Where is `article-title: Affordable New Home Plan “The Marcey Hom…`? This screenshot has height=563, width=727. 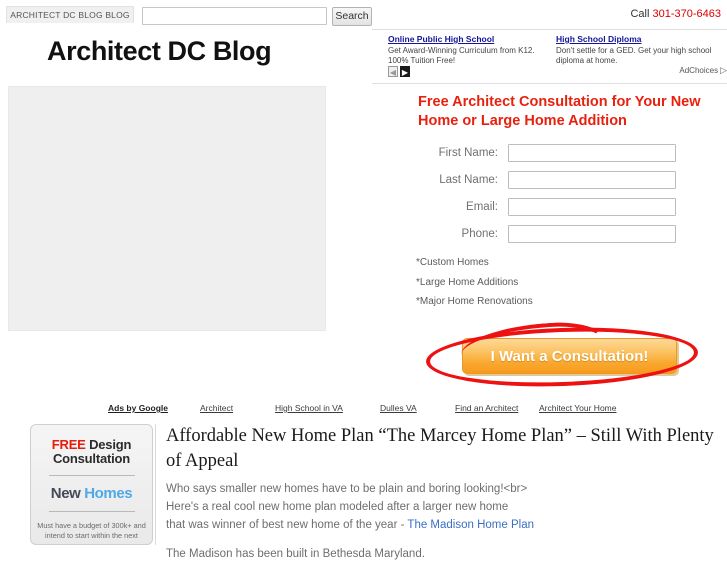 article-title: Affordable New Home Plan “The Marcey Hom… is located at coordinates (444, 449).